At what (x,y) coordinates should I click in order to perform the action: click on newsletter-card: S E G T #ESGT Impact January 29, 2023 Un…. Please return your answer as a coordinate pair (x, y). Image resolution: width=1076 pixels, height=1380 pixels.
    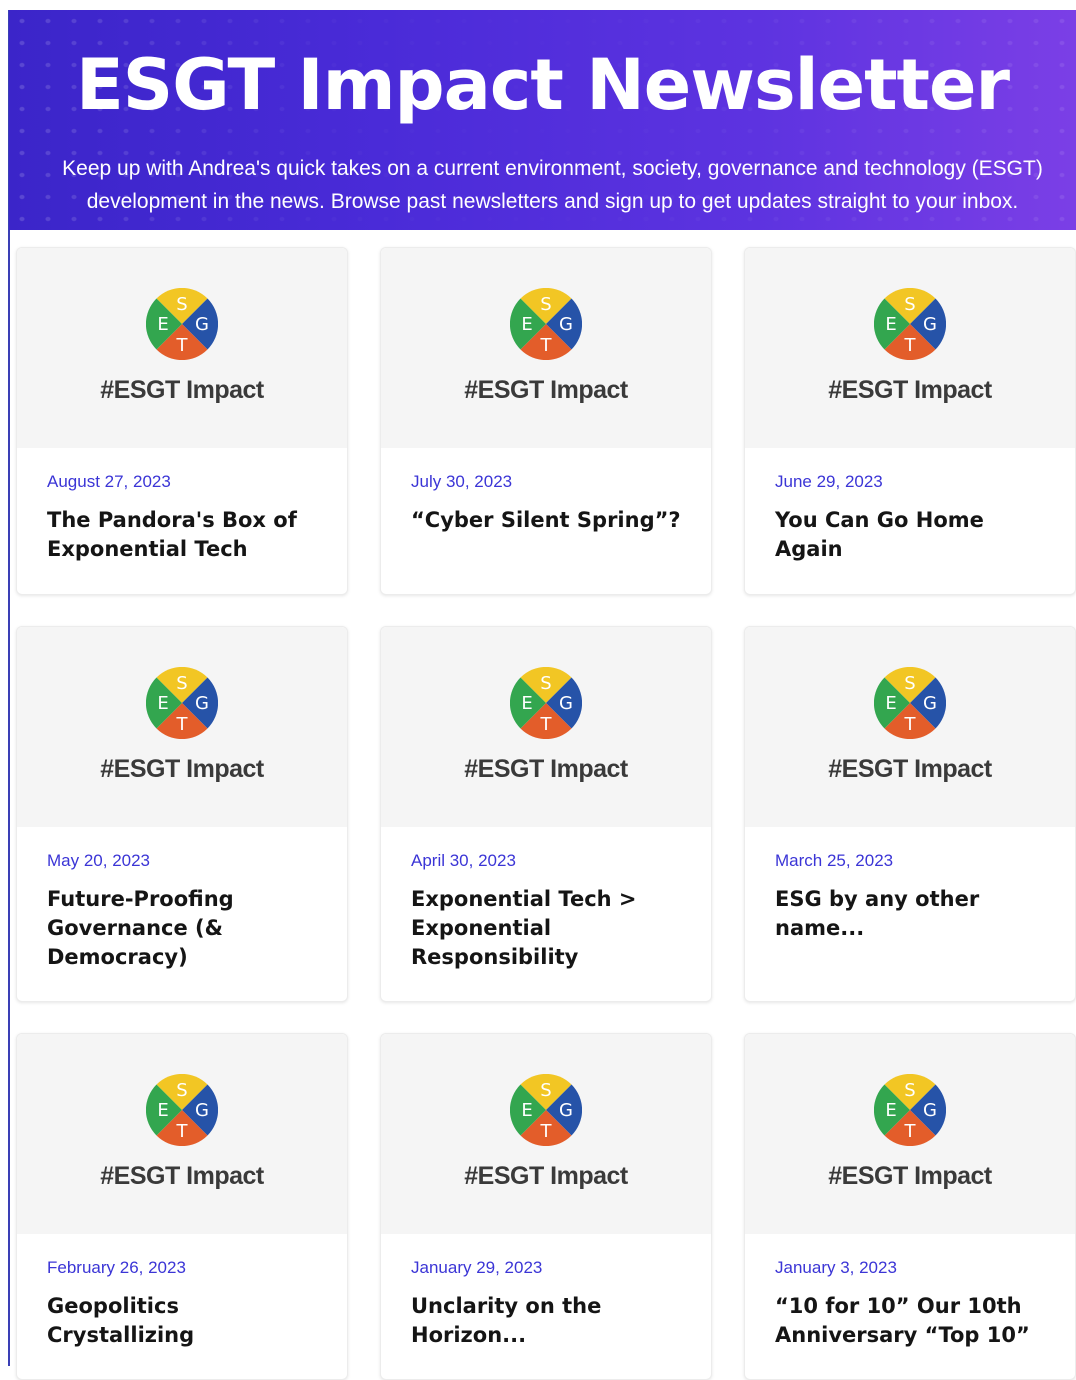
    Looking at the image, I should click on (546, 1206).